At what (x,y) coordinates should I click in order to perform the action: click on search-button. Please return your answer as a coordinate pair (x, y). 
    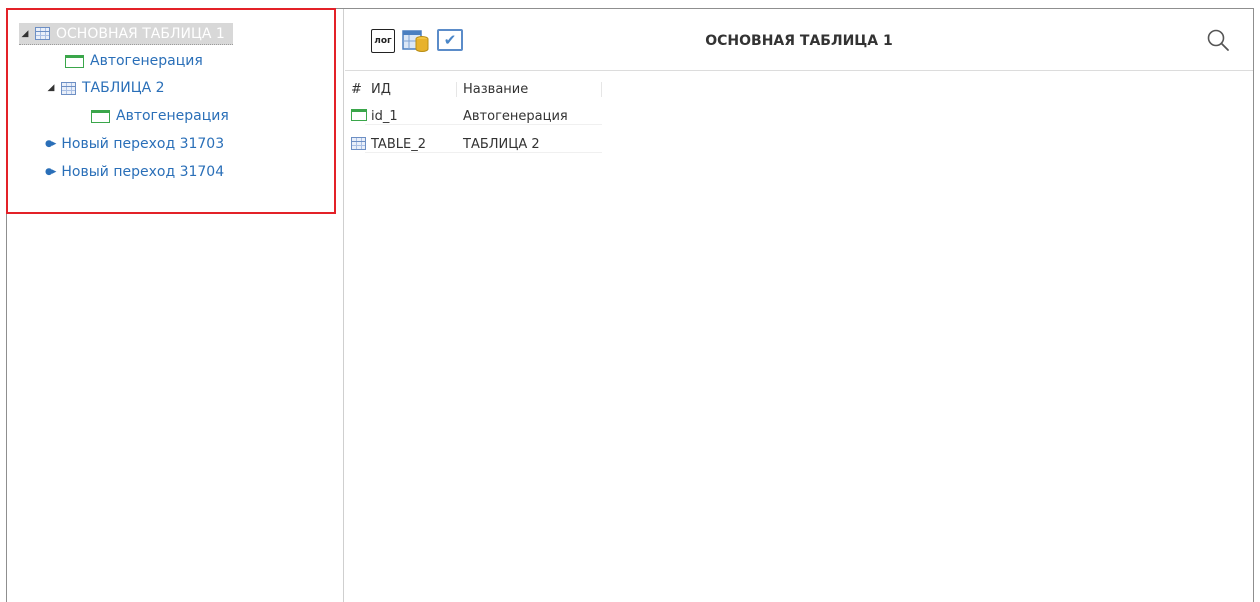
    Looking at the image, I should click on (1218, 40).